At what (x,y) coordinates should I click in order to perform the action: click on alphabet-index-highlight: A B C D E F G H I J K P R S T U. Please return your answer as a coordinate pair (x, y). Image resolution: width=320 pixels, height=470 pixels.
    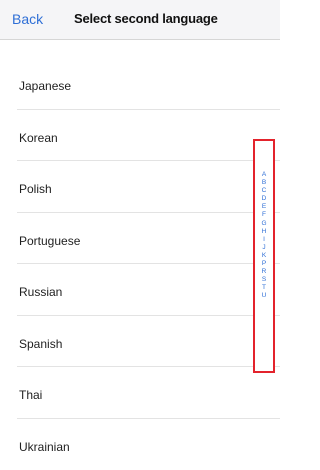
    Looking at the image, I should click on (264, 256).